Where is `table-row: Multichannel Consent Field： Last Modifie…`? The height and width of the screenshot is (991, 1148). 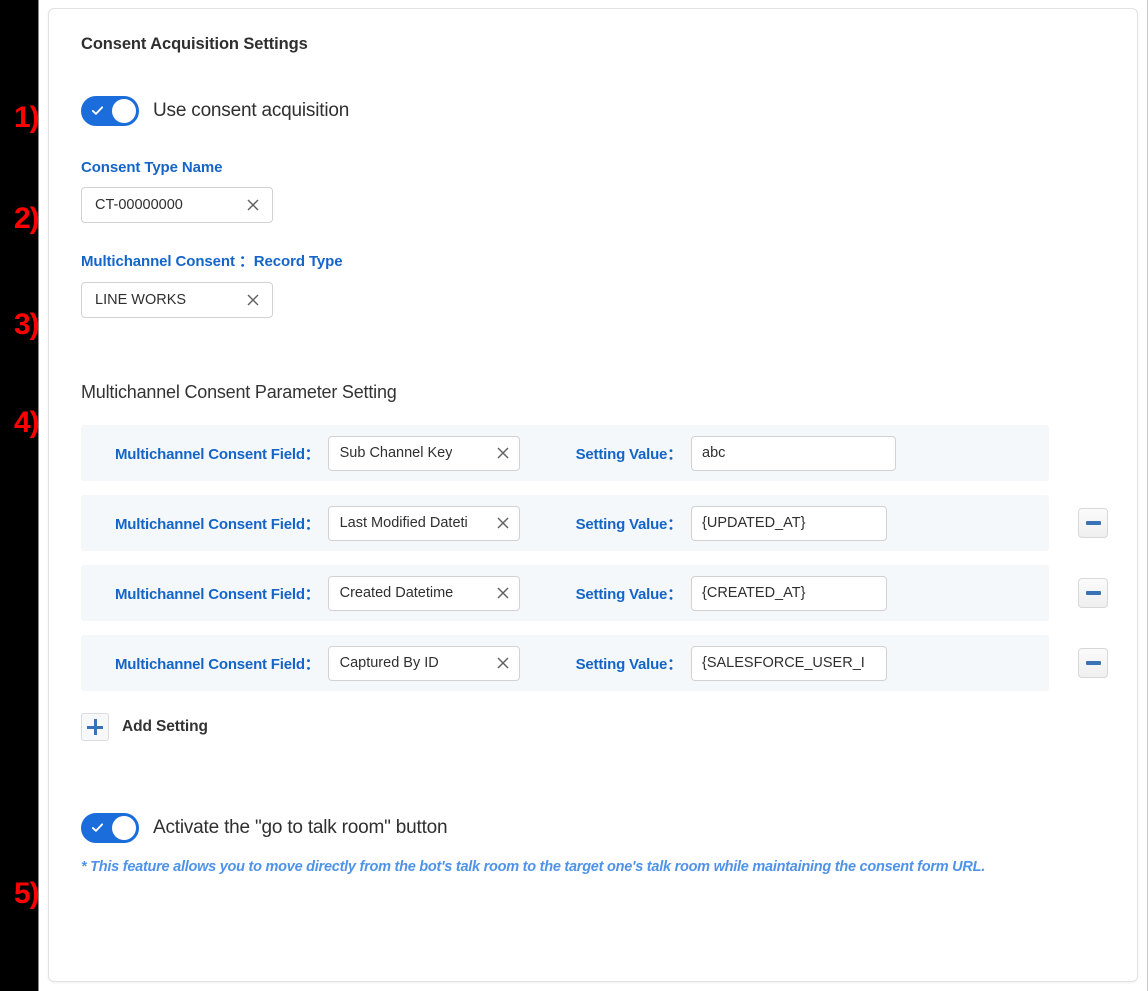 table-row: Multichannel Consent Field： Last Modifie… is located at coordinates (594, 523).